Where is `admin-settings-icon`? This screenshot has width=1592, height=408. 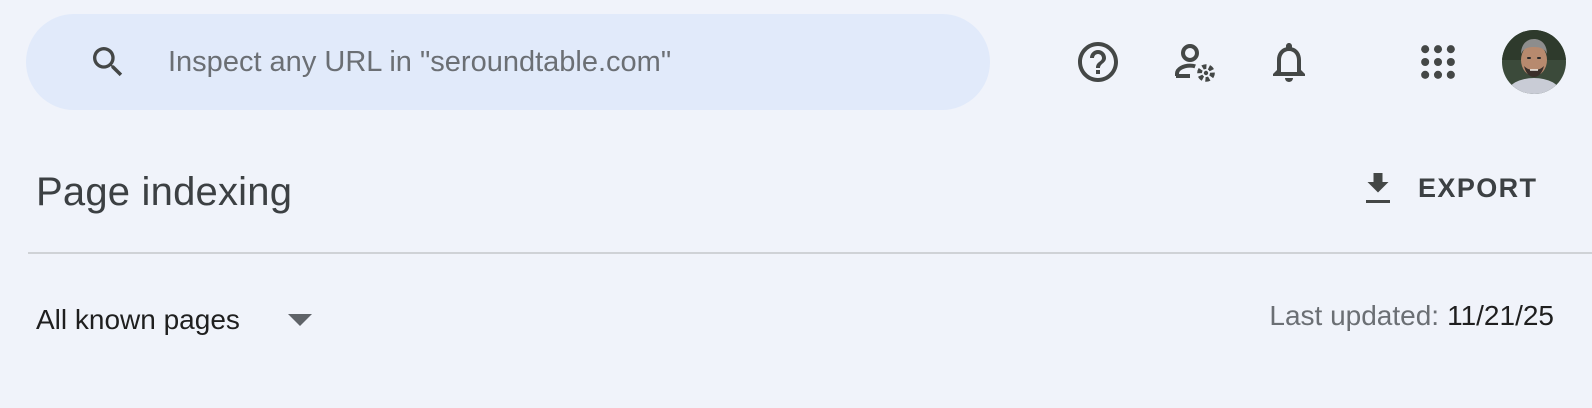
admin-settings-icon is located at coordinates (1195, 63).